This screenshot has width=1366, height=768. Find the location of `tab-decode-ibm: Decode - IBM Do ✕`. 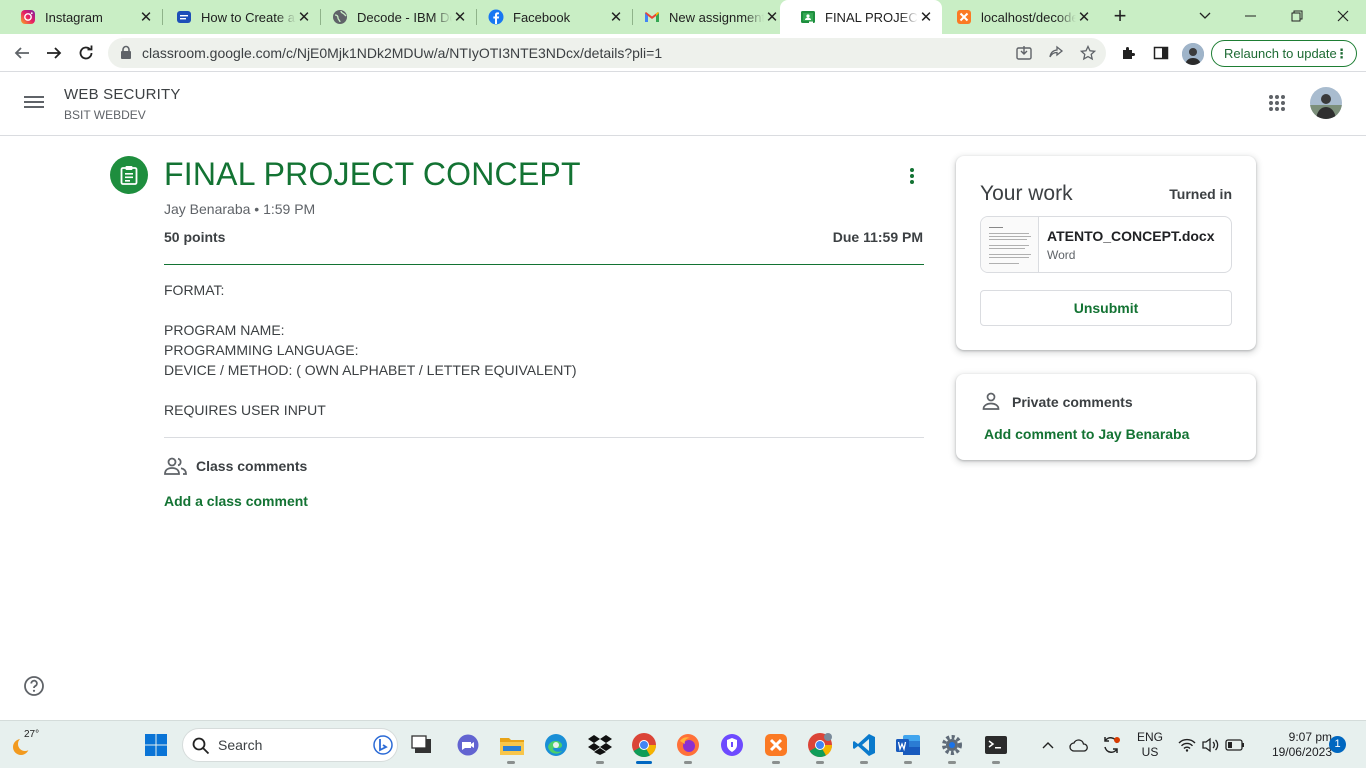

tab-decode-ibm: Decode - IBM Do ✕ is located at coordinates (394, 17).